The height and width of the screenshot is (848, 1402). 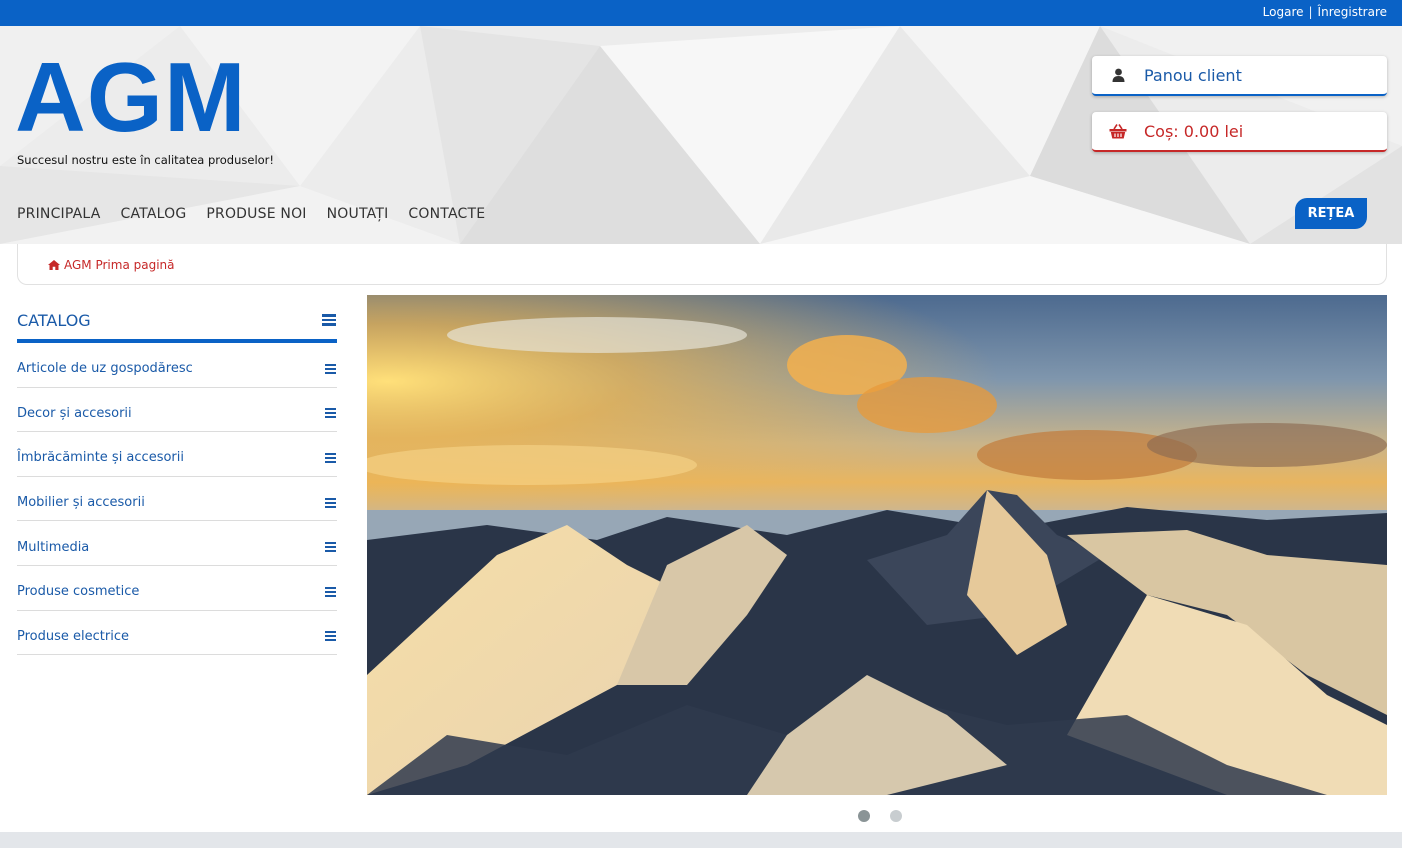 What do you see at coordinates (1118, 75) in the screenshot?
I see `user-icon` at bounding box center [1118, 75].